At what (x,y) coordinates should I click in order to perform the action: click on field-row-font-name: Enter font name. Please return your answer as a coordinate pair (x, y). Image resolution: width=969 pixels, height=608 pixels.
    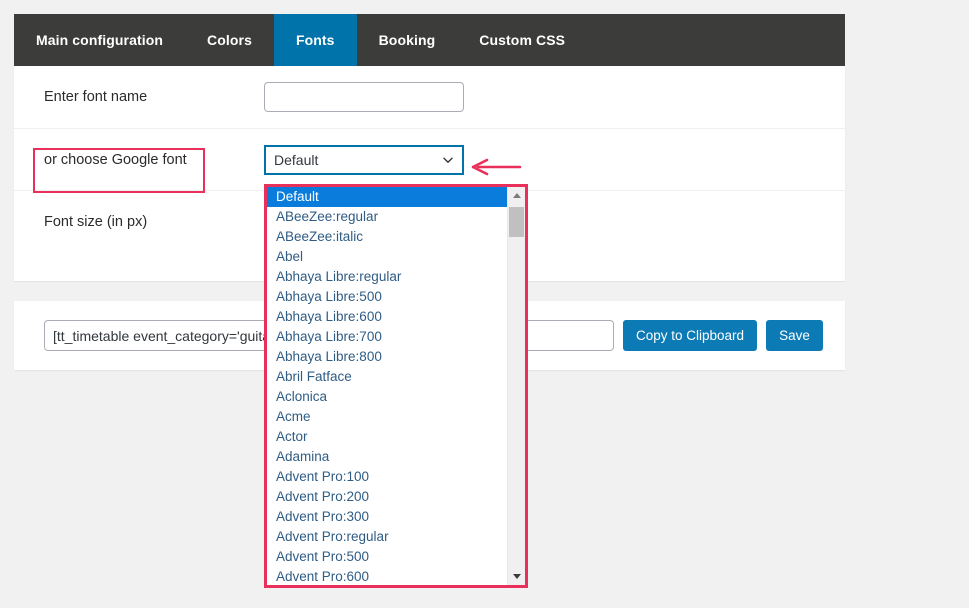
    Looking at the image, I should click on (429, 97).